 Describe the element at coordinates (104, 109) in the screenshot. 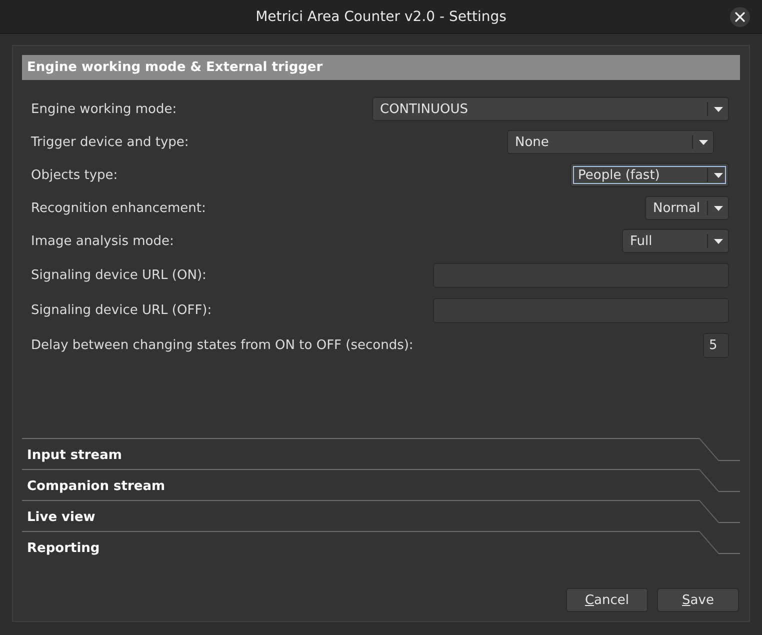

I see `field-label: Engine working mode:` at that location.